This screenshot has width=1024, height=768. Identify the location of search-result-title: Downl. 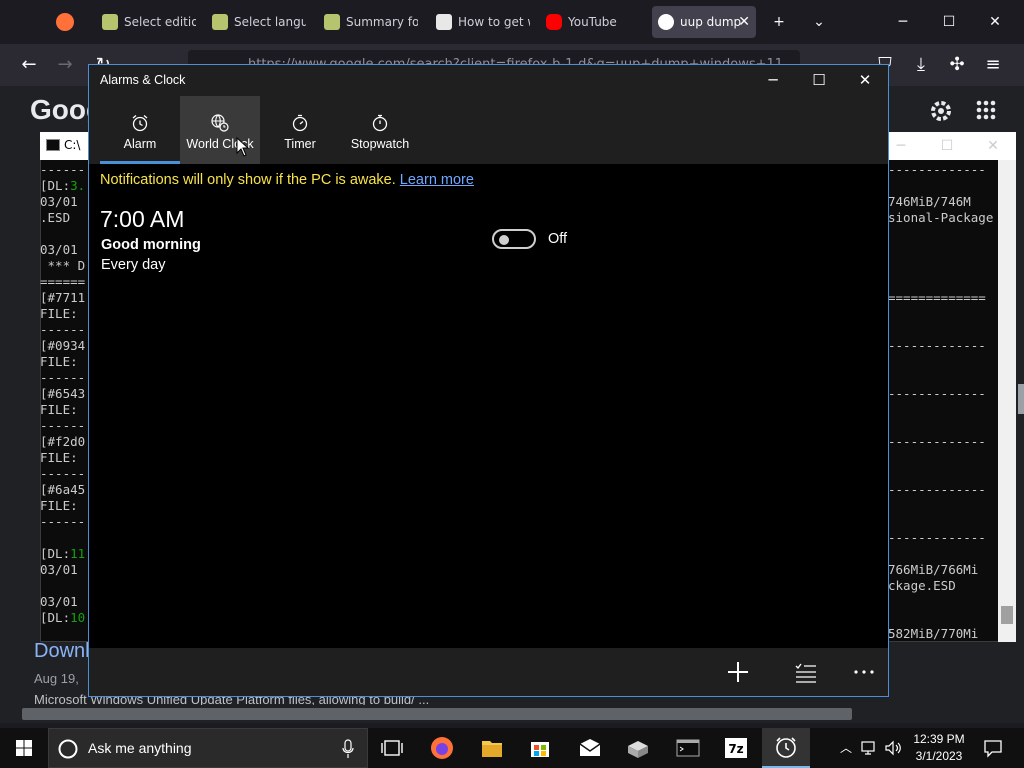
(62, 651).